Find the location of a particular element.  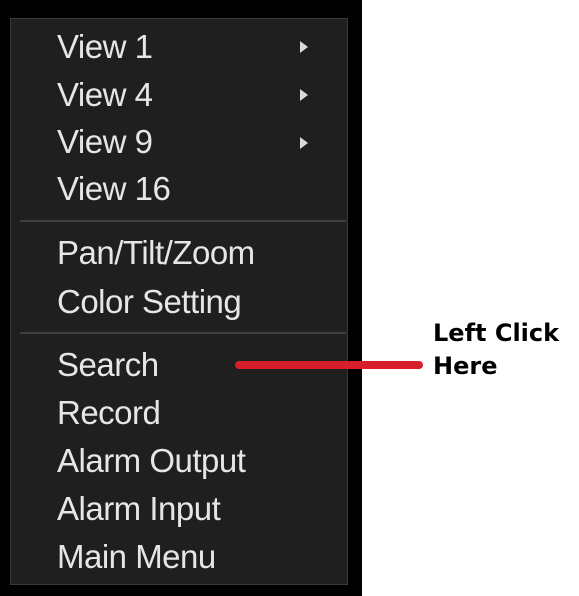

menu-item-label: Search is located at coordinates (108, 364).